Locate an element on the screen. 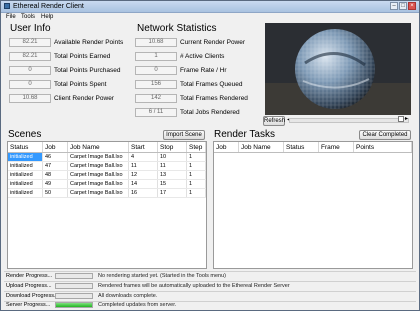  preview-checkbox is located at coordinates (401, 119).